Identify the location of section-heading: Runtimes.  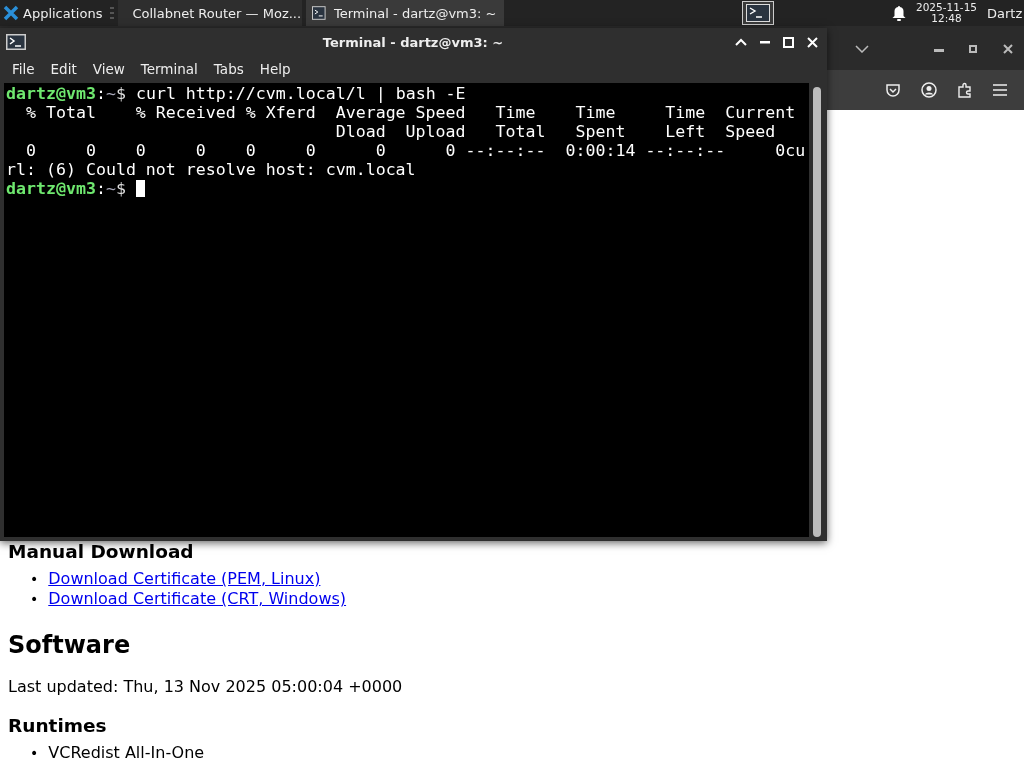
(58, 726).